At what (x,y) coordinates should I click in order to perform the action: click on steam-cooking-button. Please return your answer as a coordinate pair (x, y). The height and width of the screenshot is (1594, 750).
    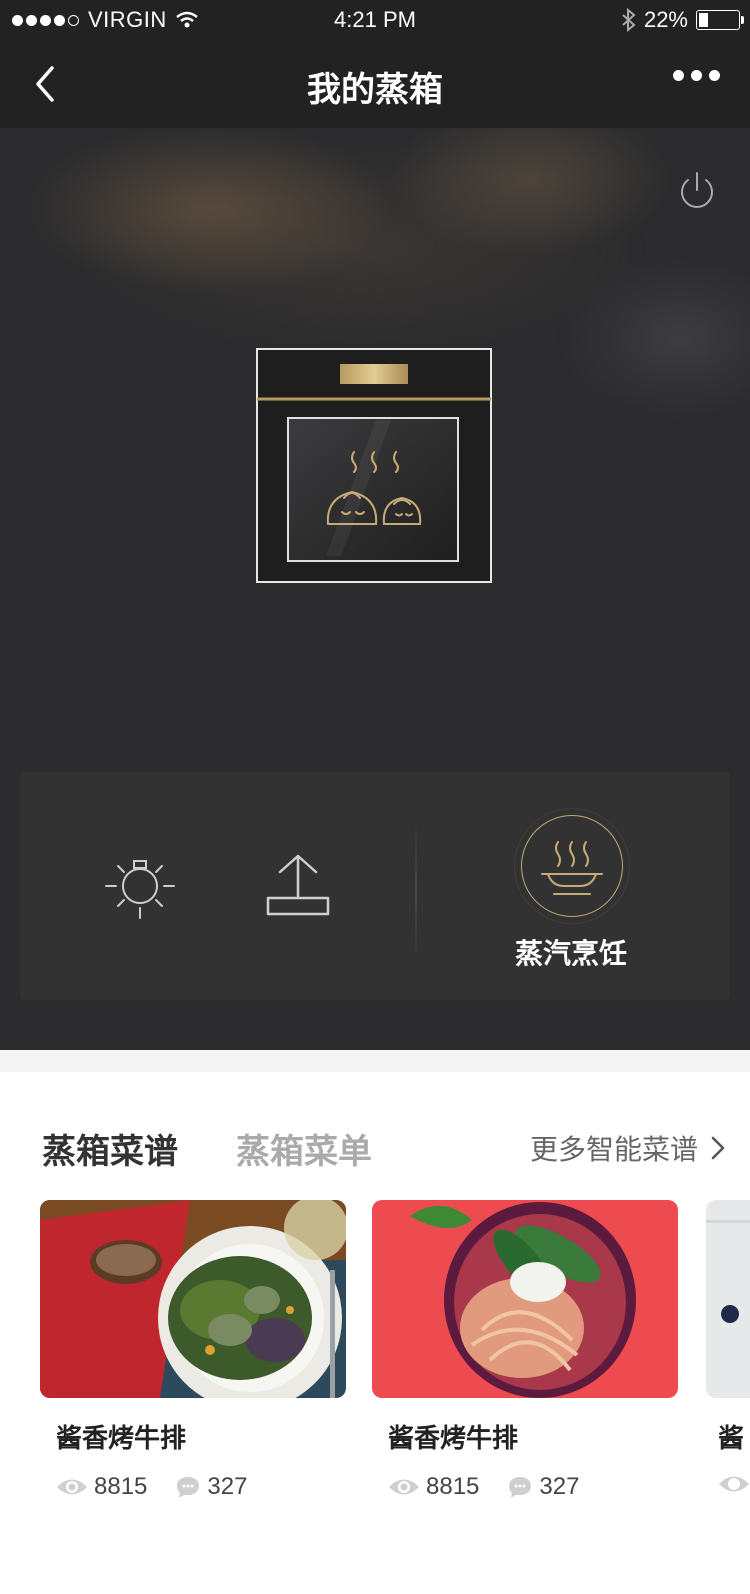
    Looking at the image, I should click on (572, 866).